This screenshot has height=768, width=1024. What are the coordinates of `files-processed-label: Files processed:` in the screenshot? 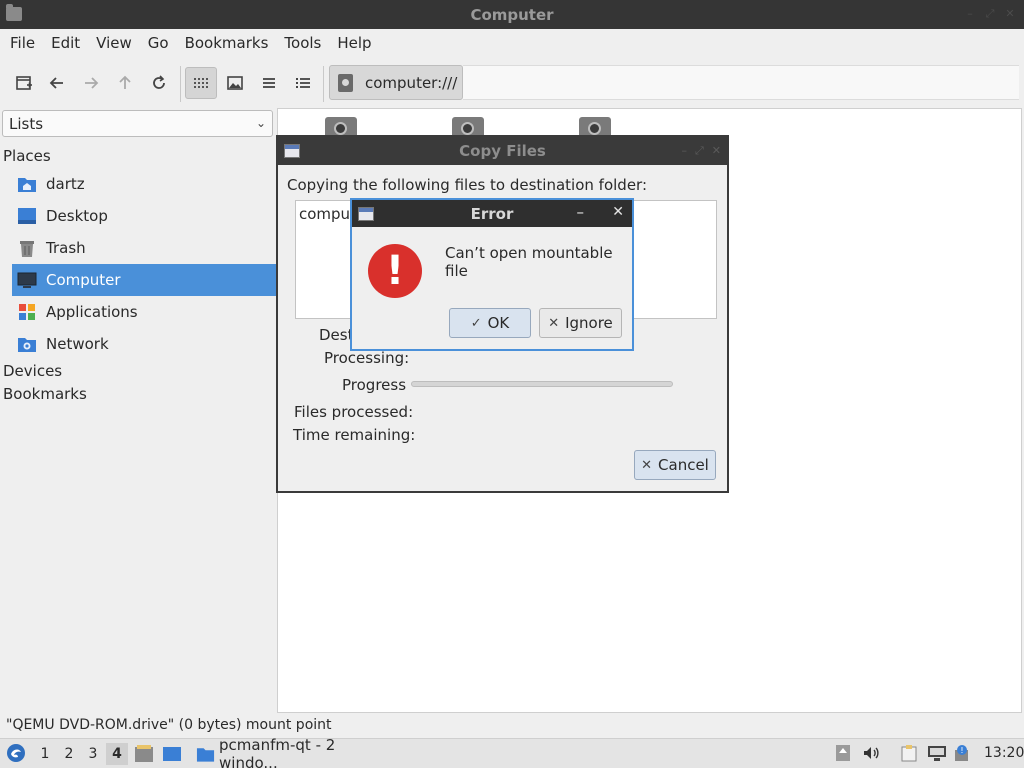 It's located at (354, 412).